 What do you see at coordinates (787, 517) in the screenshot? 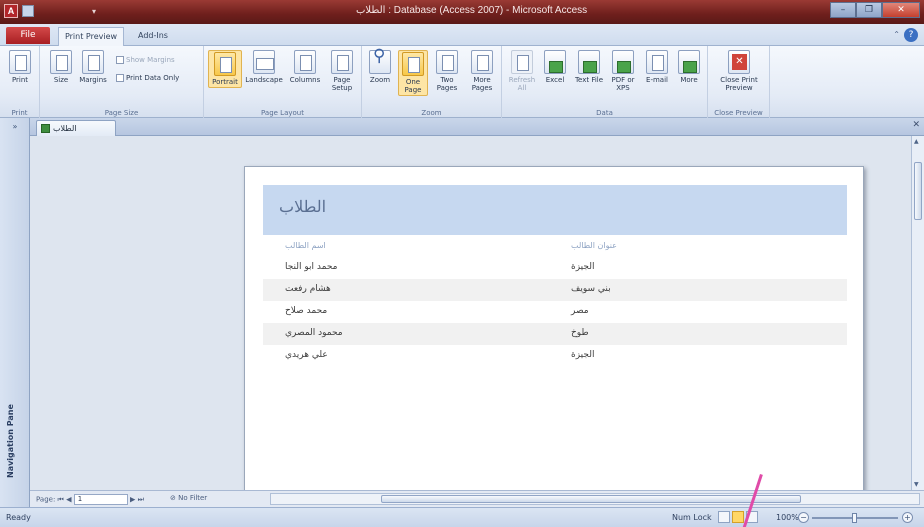
I see `zoom-level: 100%` at bounding box center [787, 517].